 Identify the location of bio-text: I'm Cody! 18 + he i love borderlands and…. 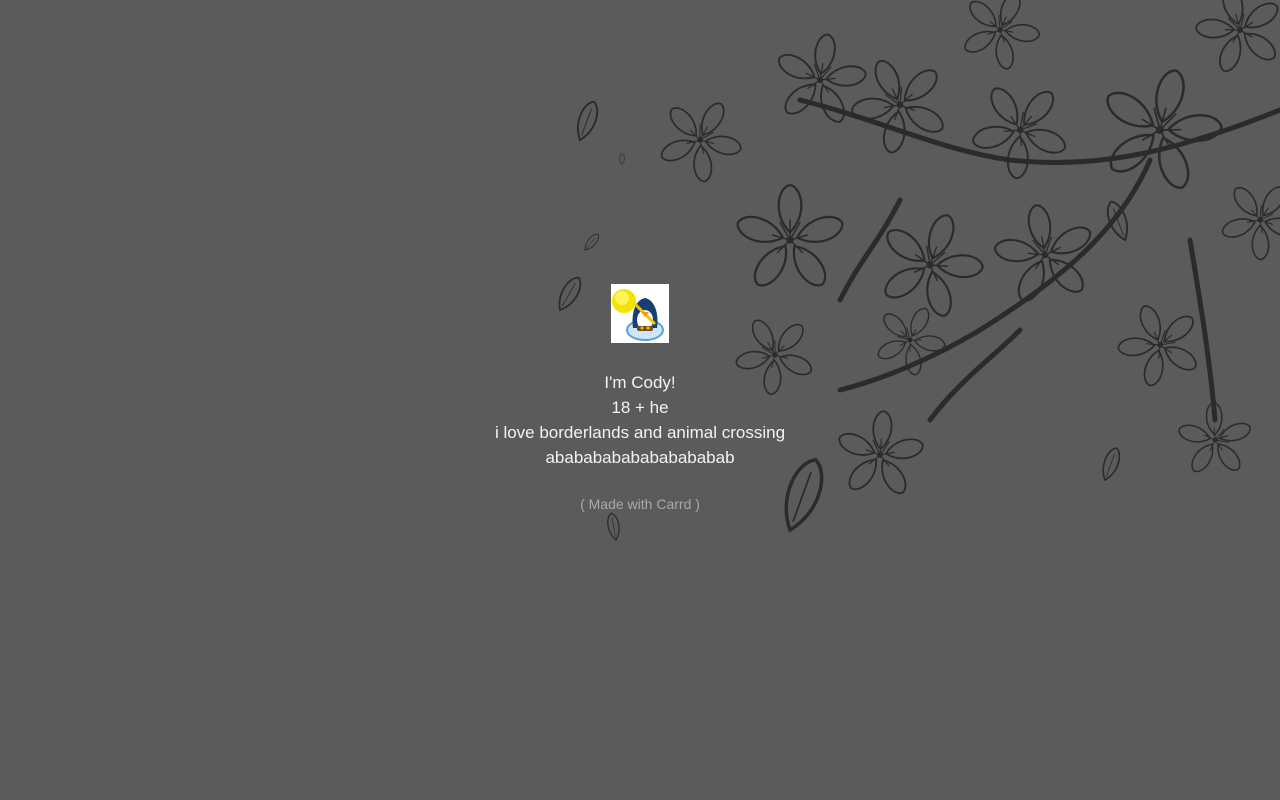
(640, 420).